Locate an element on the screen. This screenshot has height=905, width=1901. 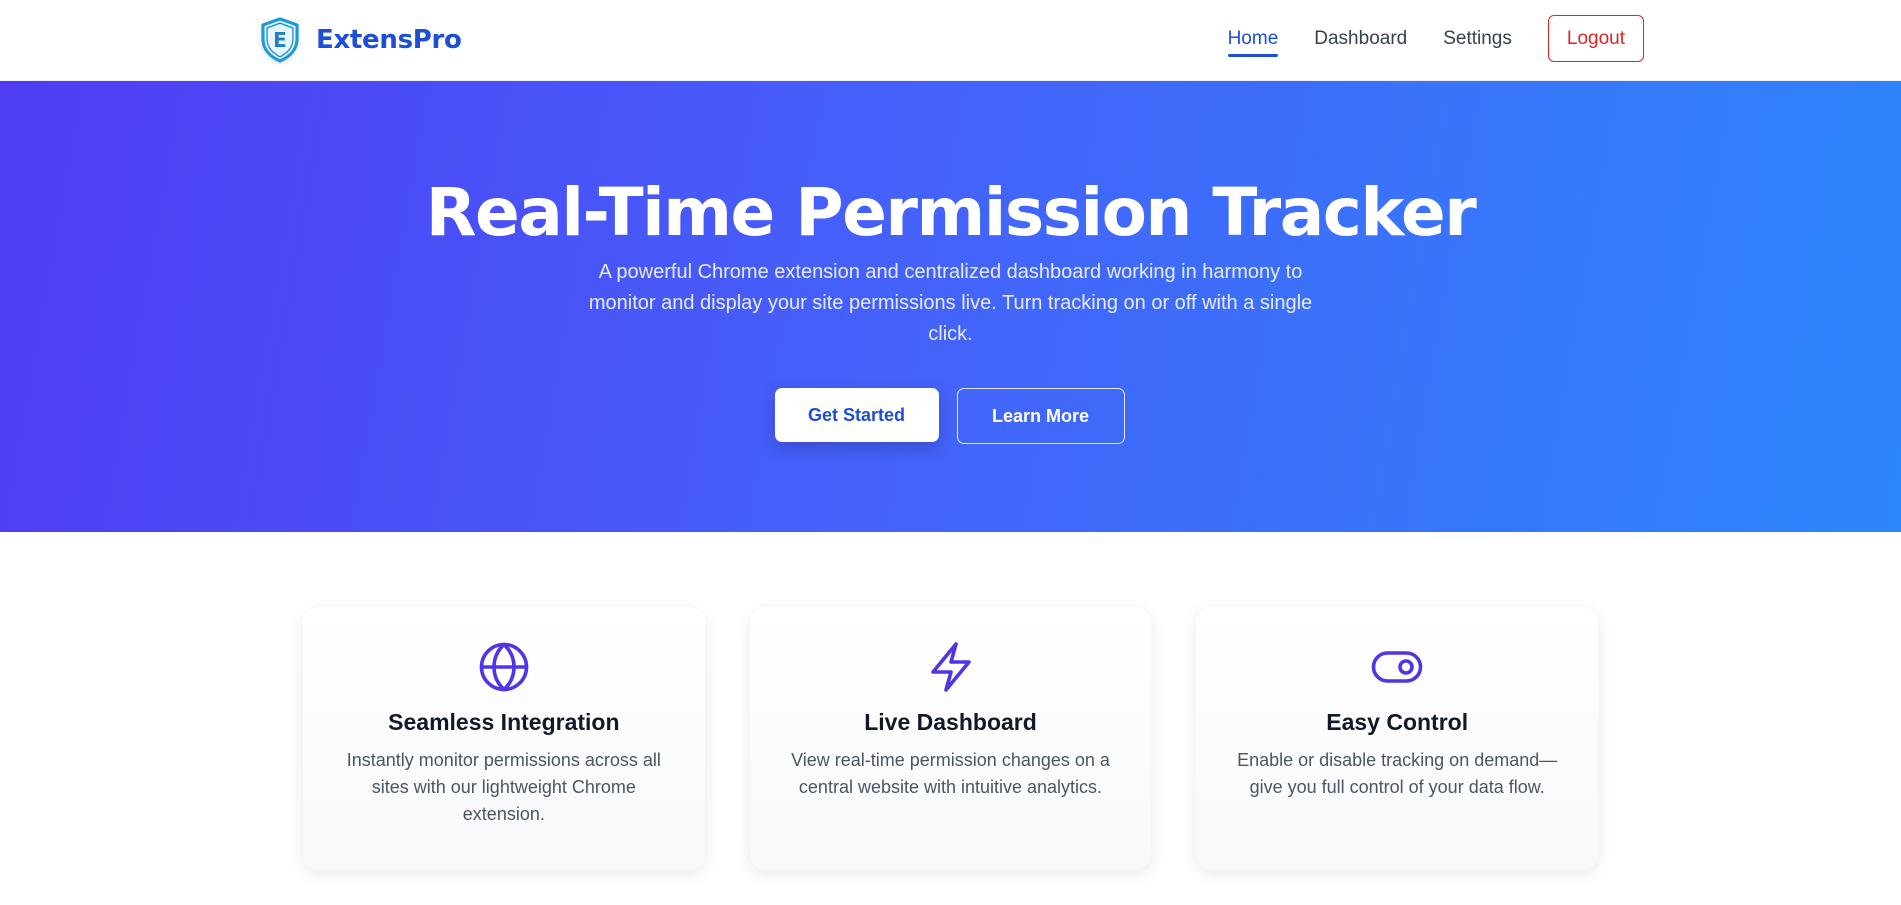
logout-button: Logout is located at coordinates (1595, 38).